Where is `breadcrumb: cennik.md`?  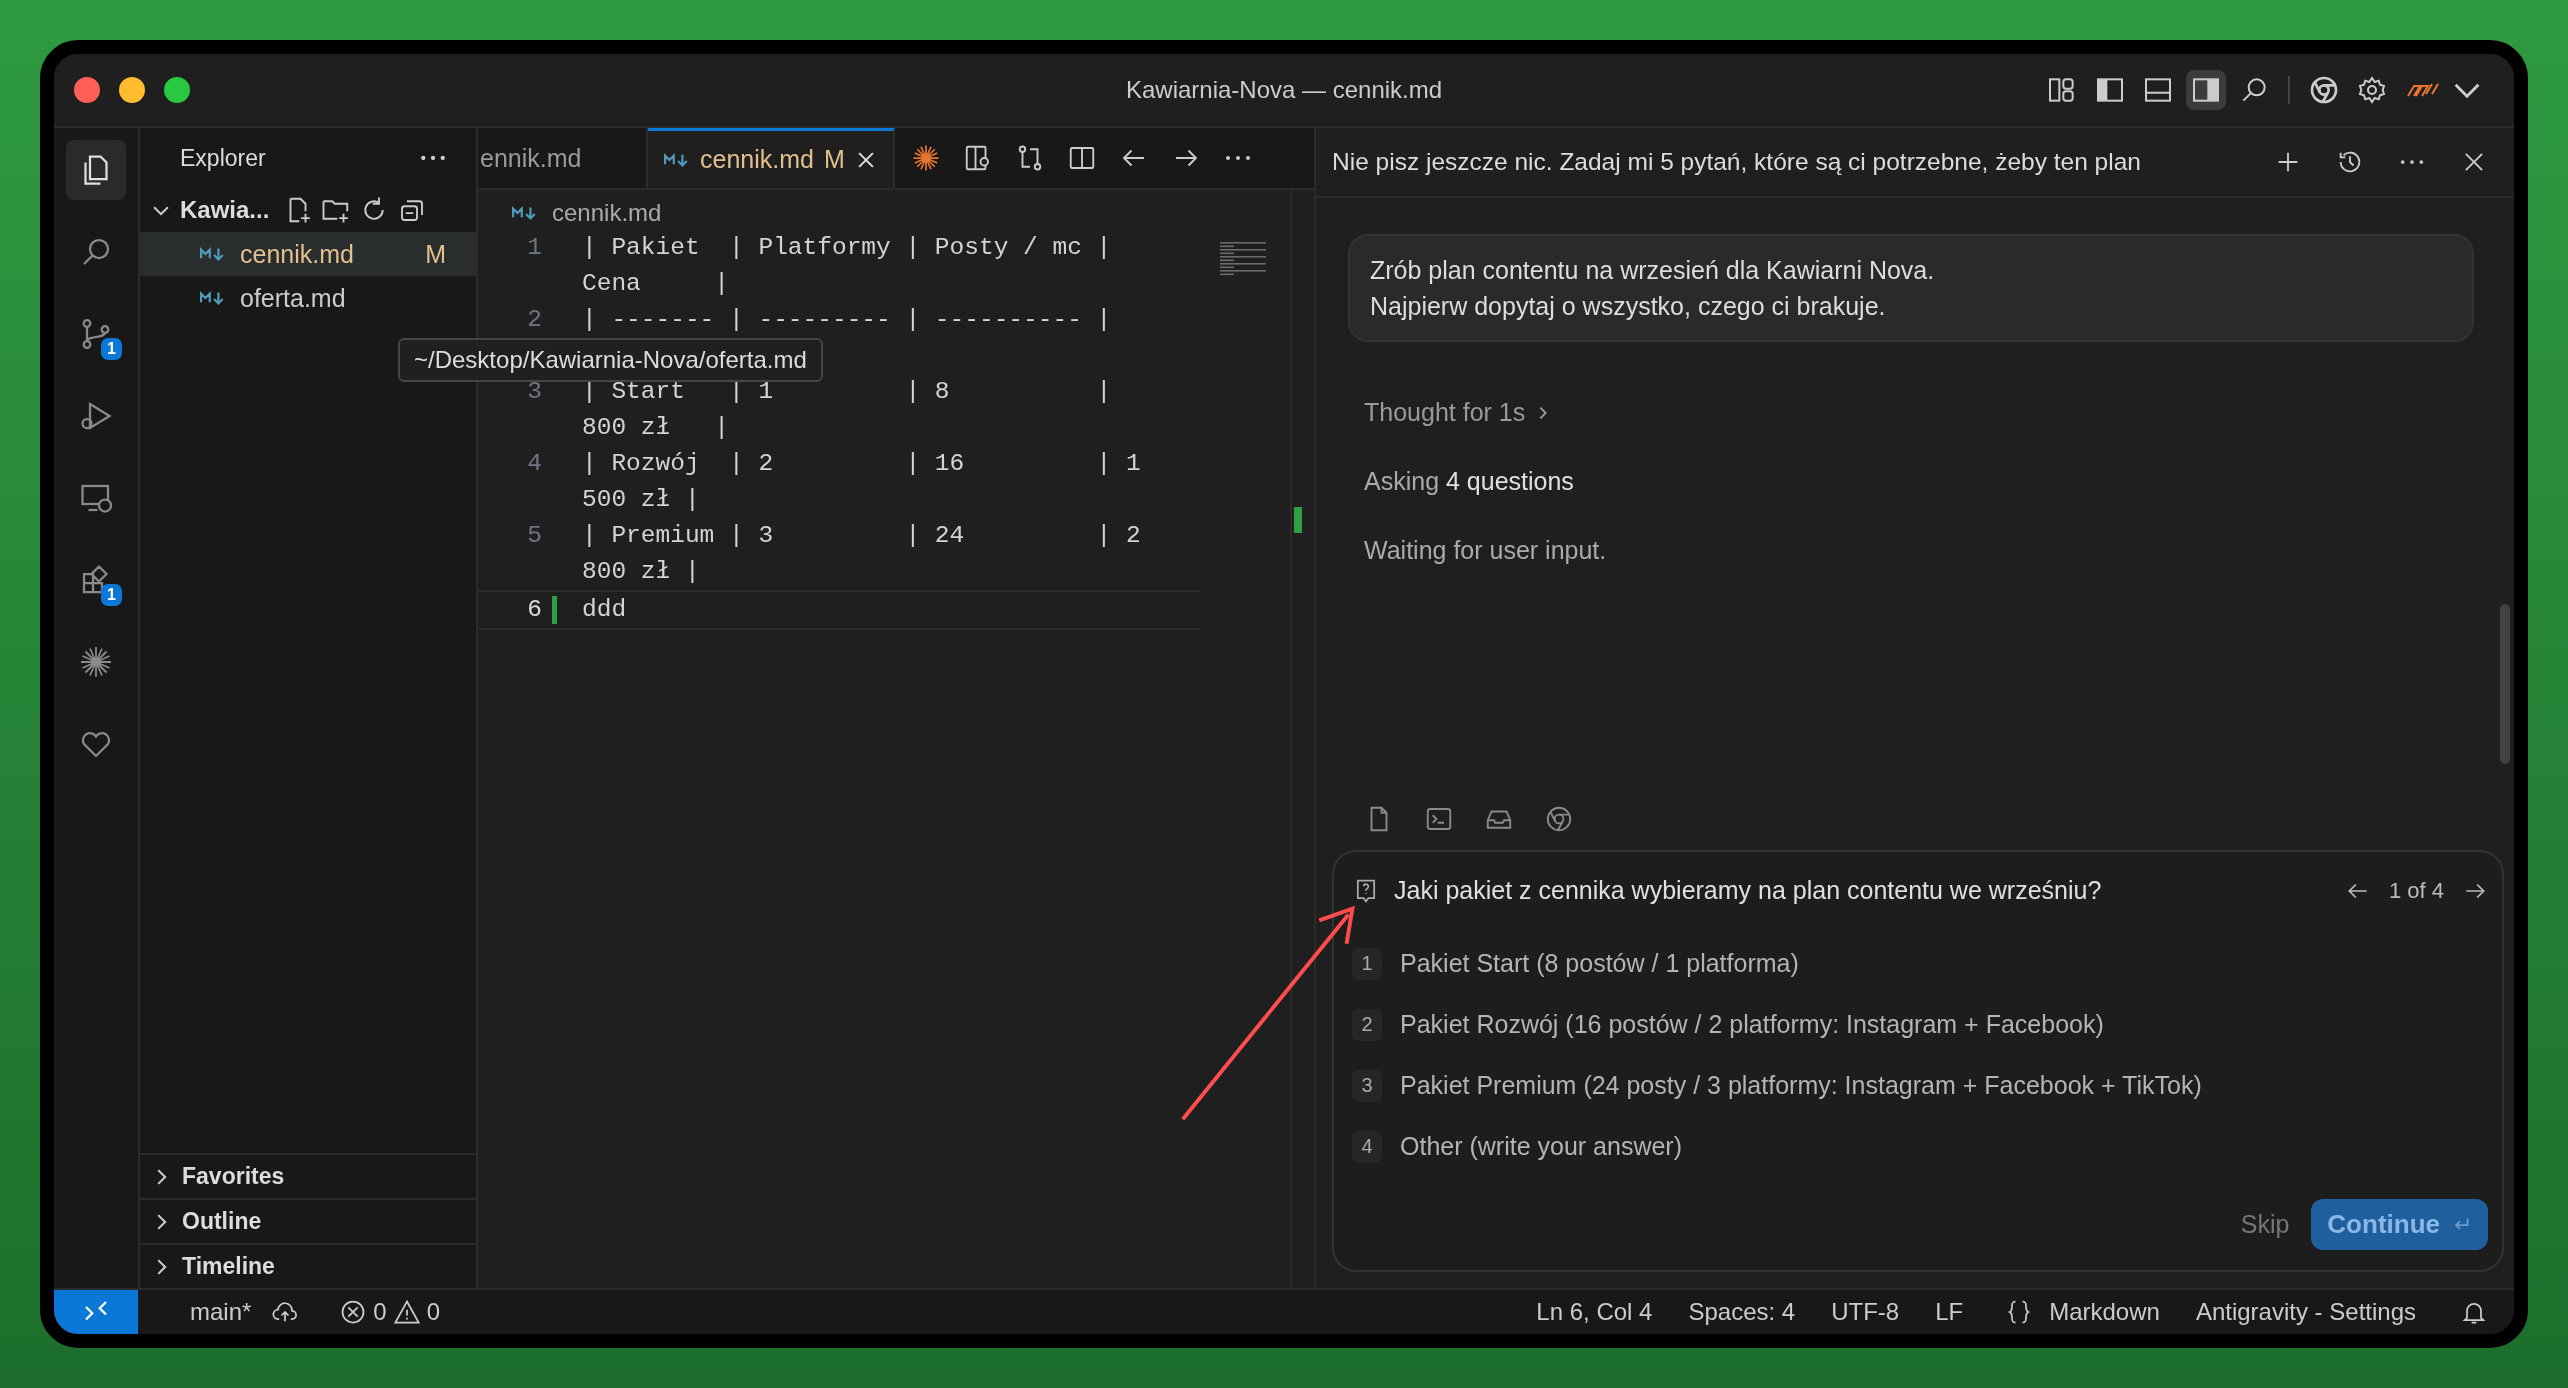
breadcrumb: cennik.md is located at coordinates (607, 213).